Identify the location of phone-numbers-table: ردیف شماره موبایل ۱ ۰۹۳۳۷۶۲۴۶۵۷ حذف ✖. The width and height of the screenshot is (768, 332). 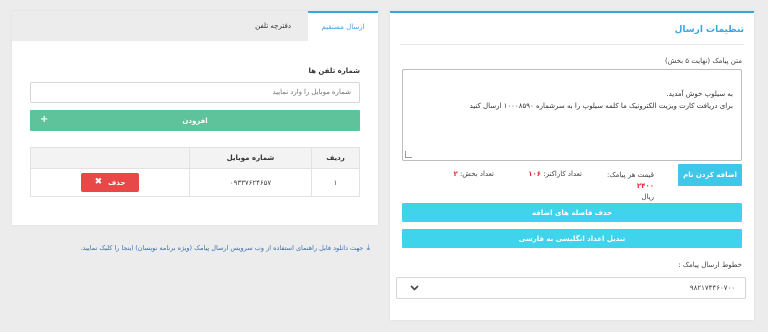
(195, 172).